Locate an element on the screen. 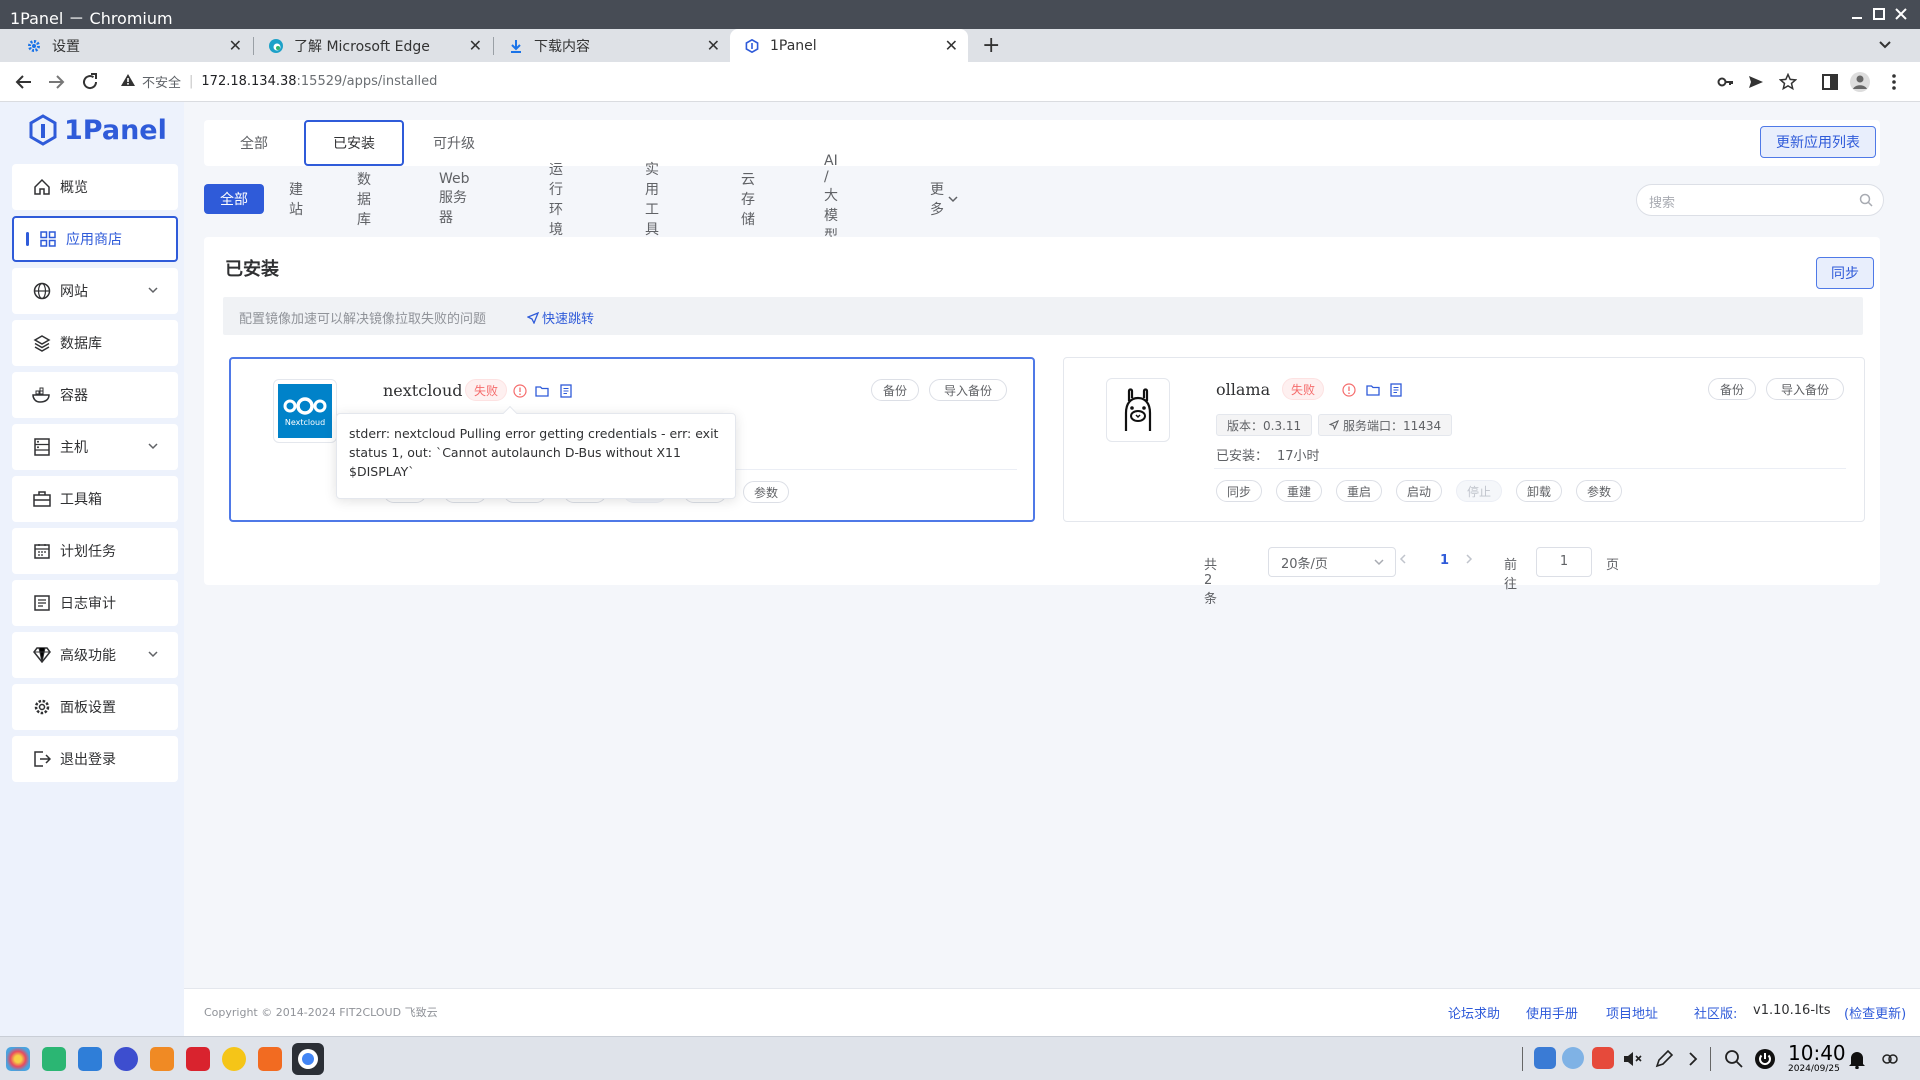 Image resolution: width=1920 pixels, height=1080 pixels. page-size-select: 20条/页 is located at coordinates (1332, 562).